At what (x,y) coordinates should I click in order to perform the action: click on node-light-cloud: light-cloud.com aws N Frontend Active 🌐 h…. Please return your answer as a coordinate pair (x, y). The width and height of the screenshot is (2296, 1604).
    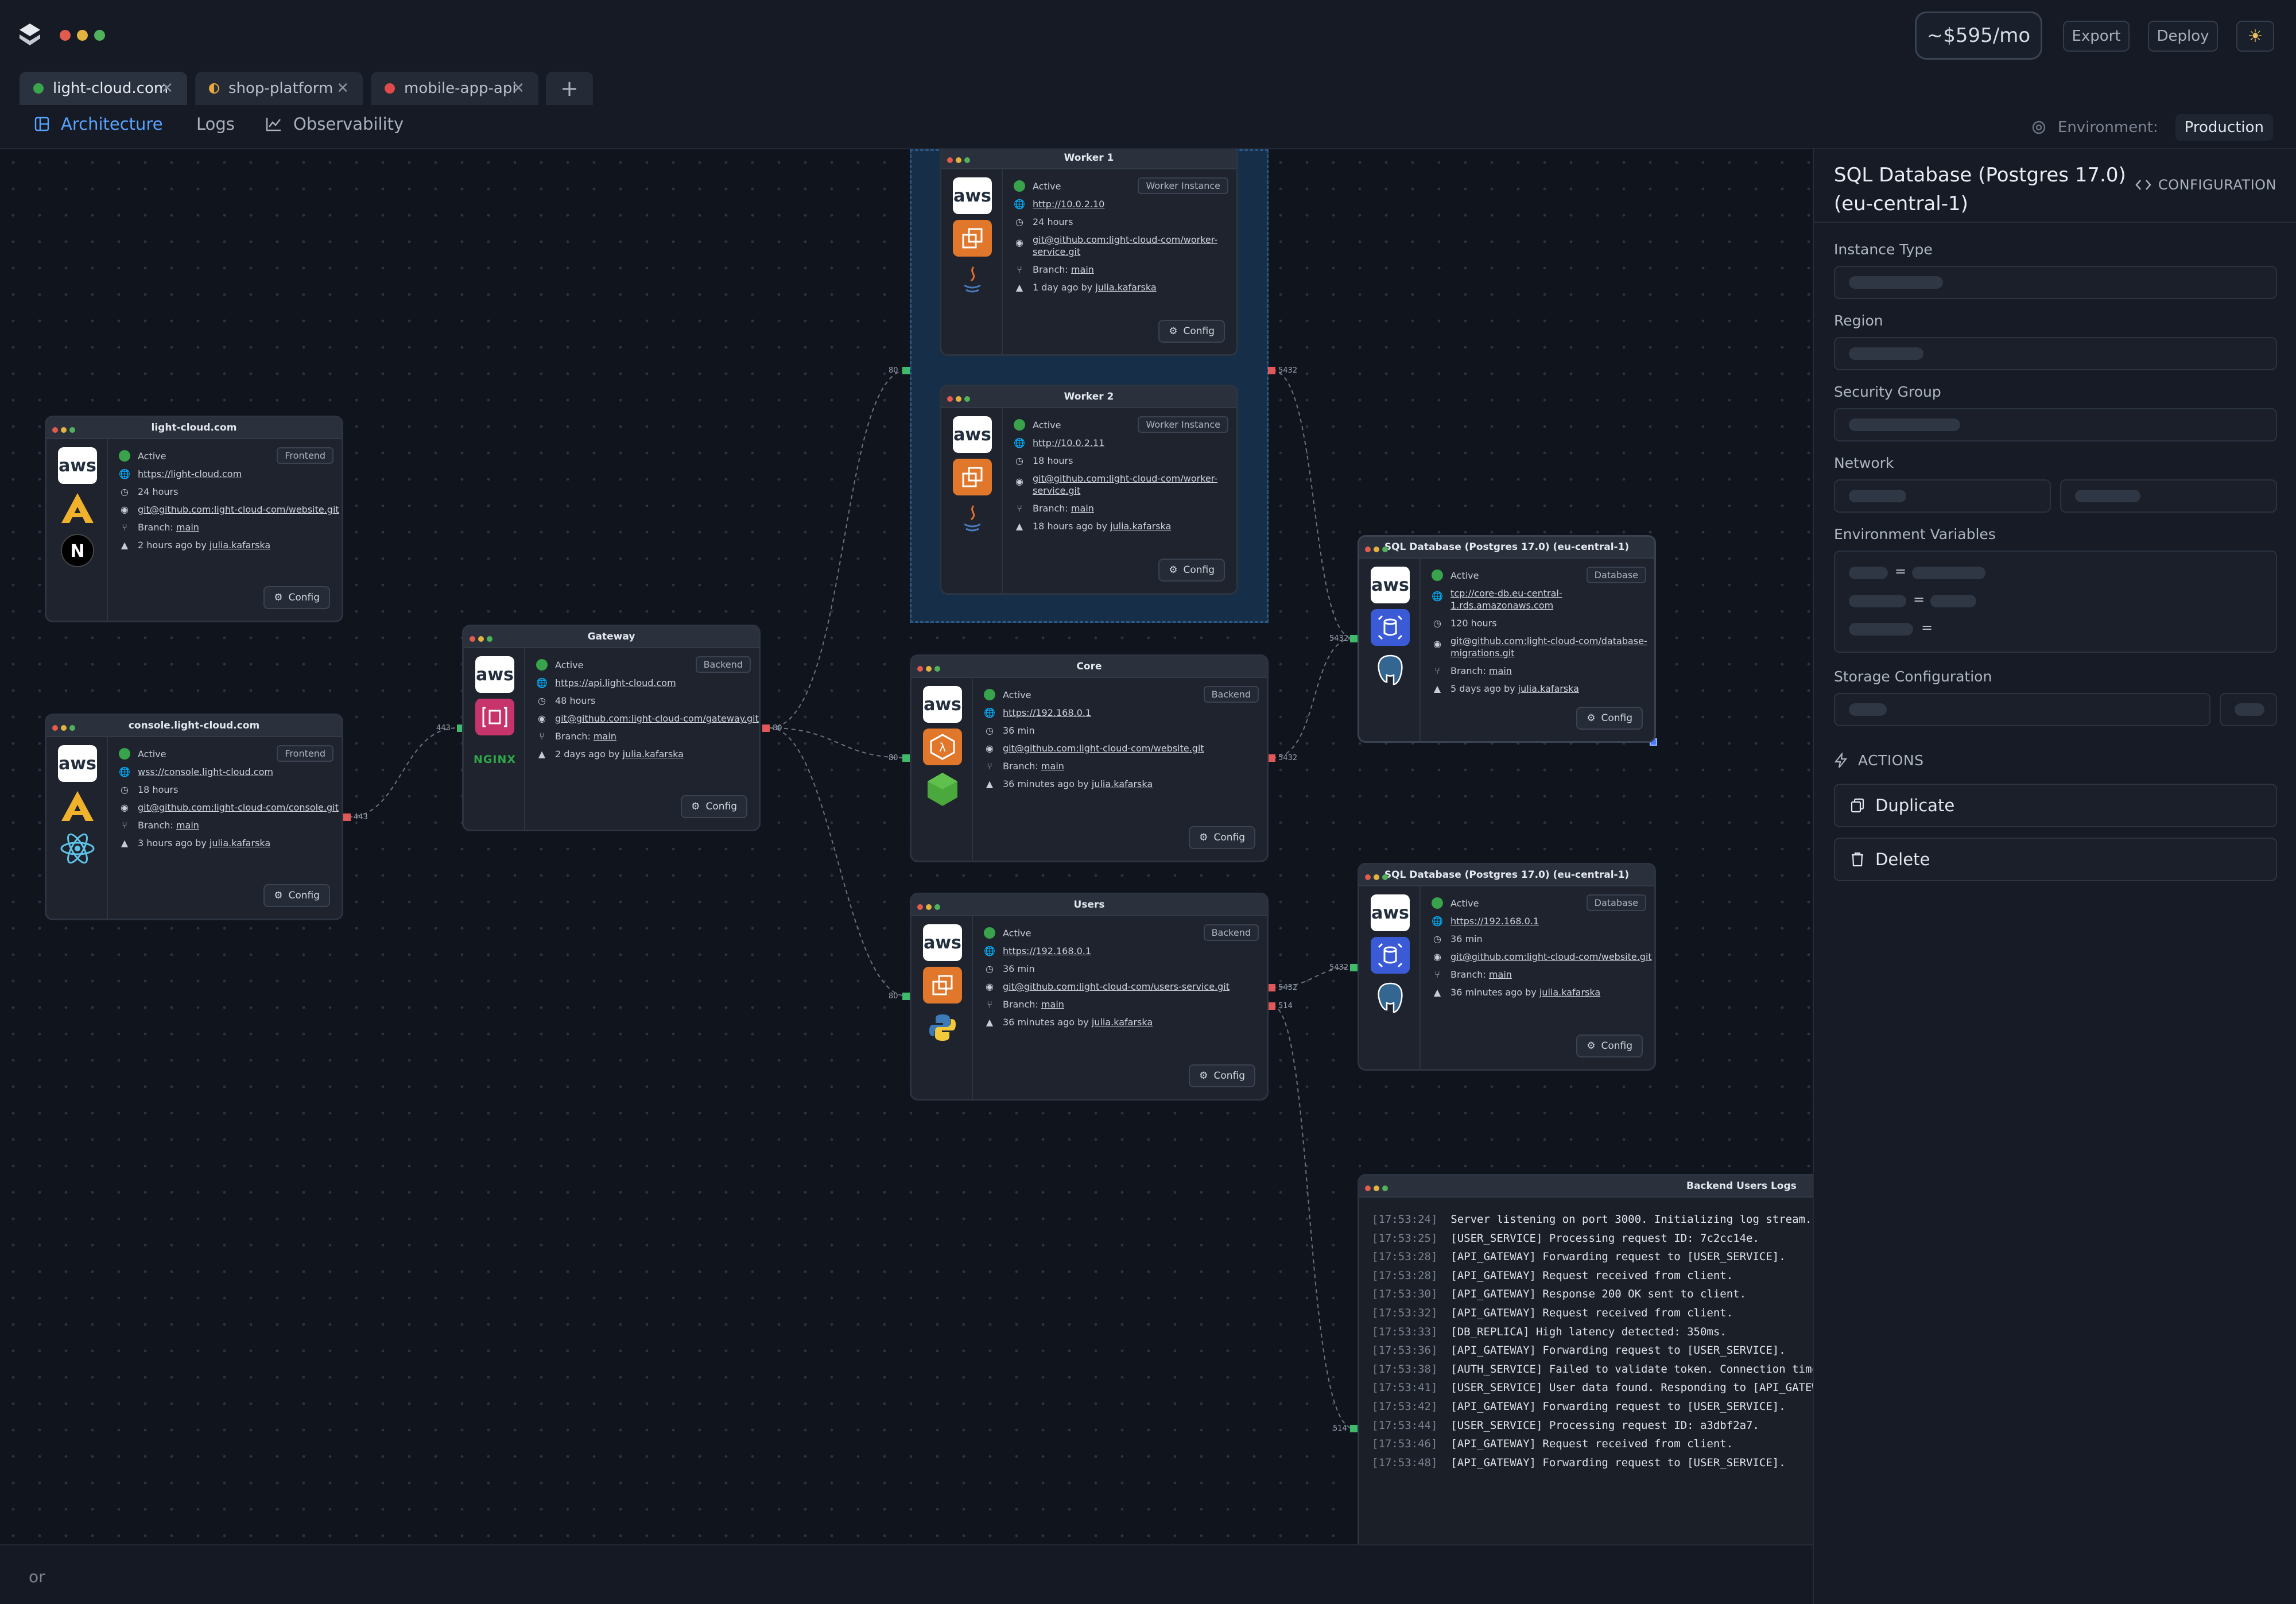
    Looking at the image, I should click on (194, 519).